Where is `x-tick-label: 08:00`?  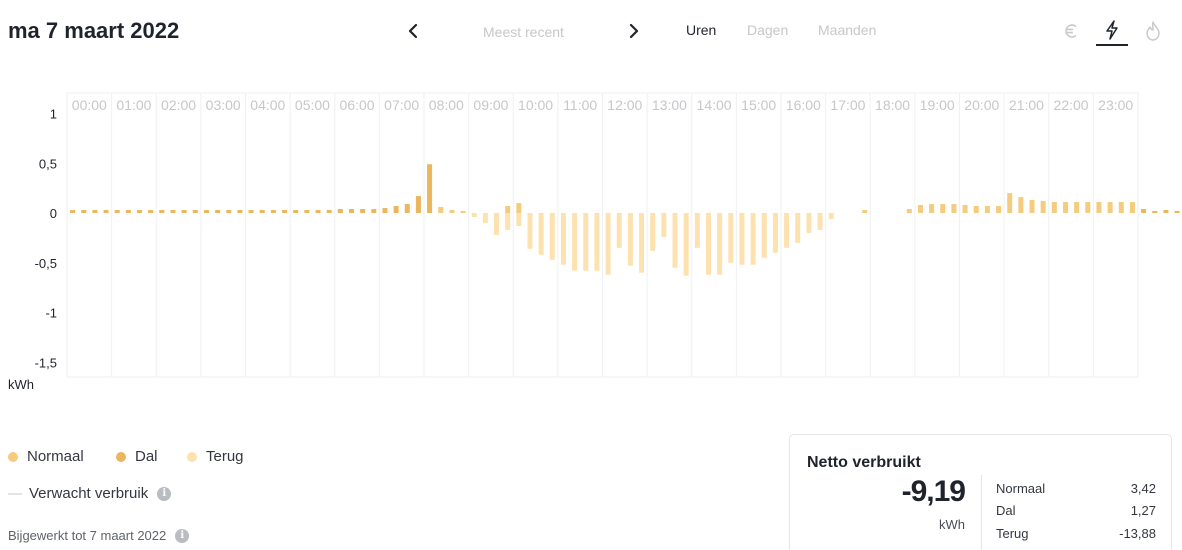
x-tick-label: 08:00 is located at coordinates (446, 105).